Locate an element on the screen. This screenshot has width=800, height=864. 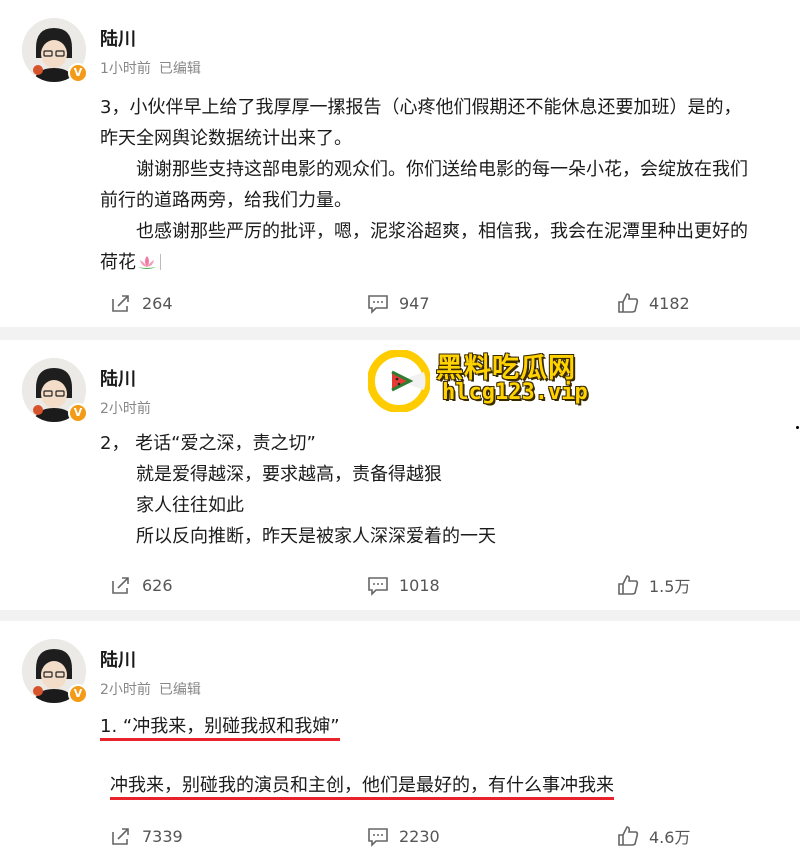
post-text-line: 2， 老话“爱之深，责之切” is located at coordinates (208, 443).